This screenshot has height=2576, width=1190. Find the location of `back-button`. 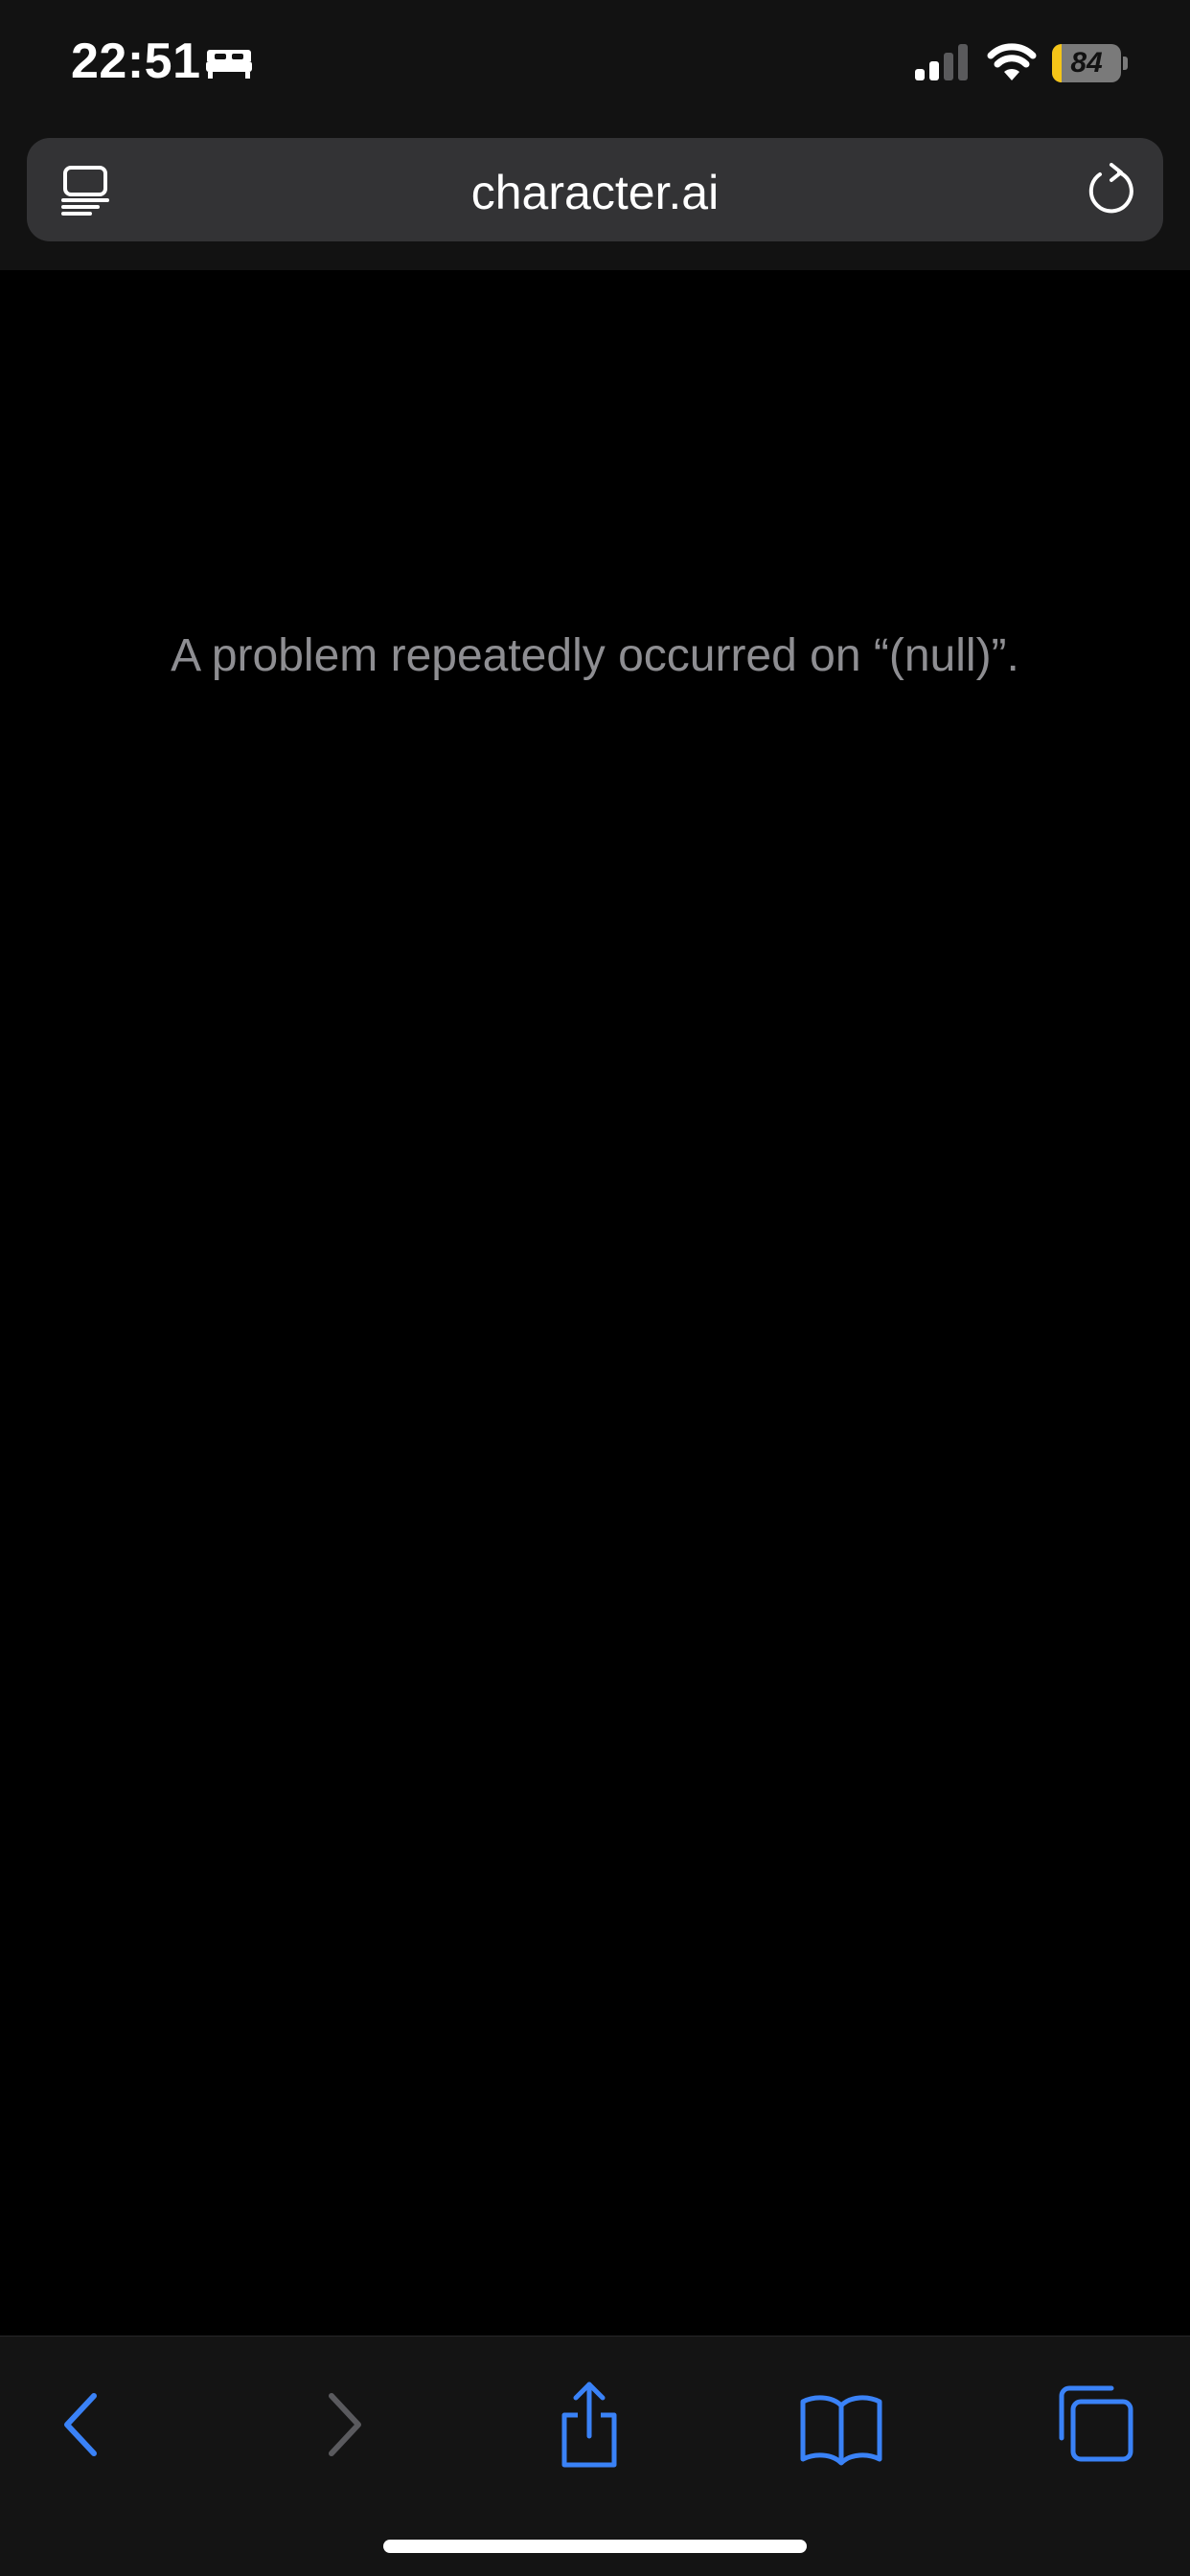

back-button is located at coordinates (84, 2425).